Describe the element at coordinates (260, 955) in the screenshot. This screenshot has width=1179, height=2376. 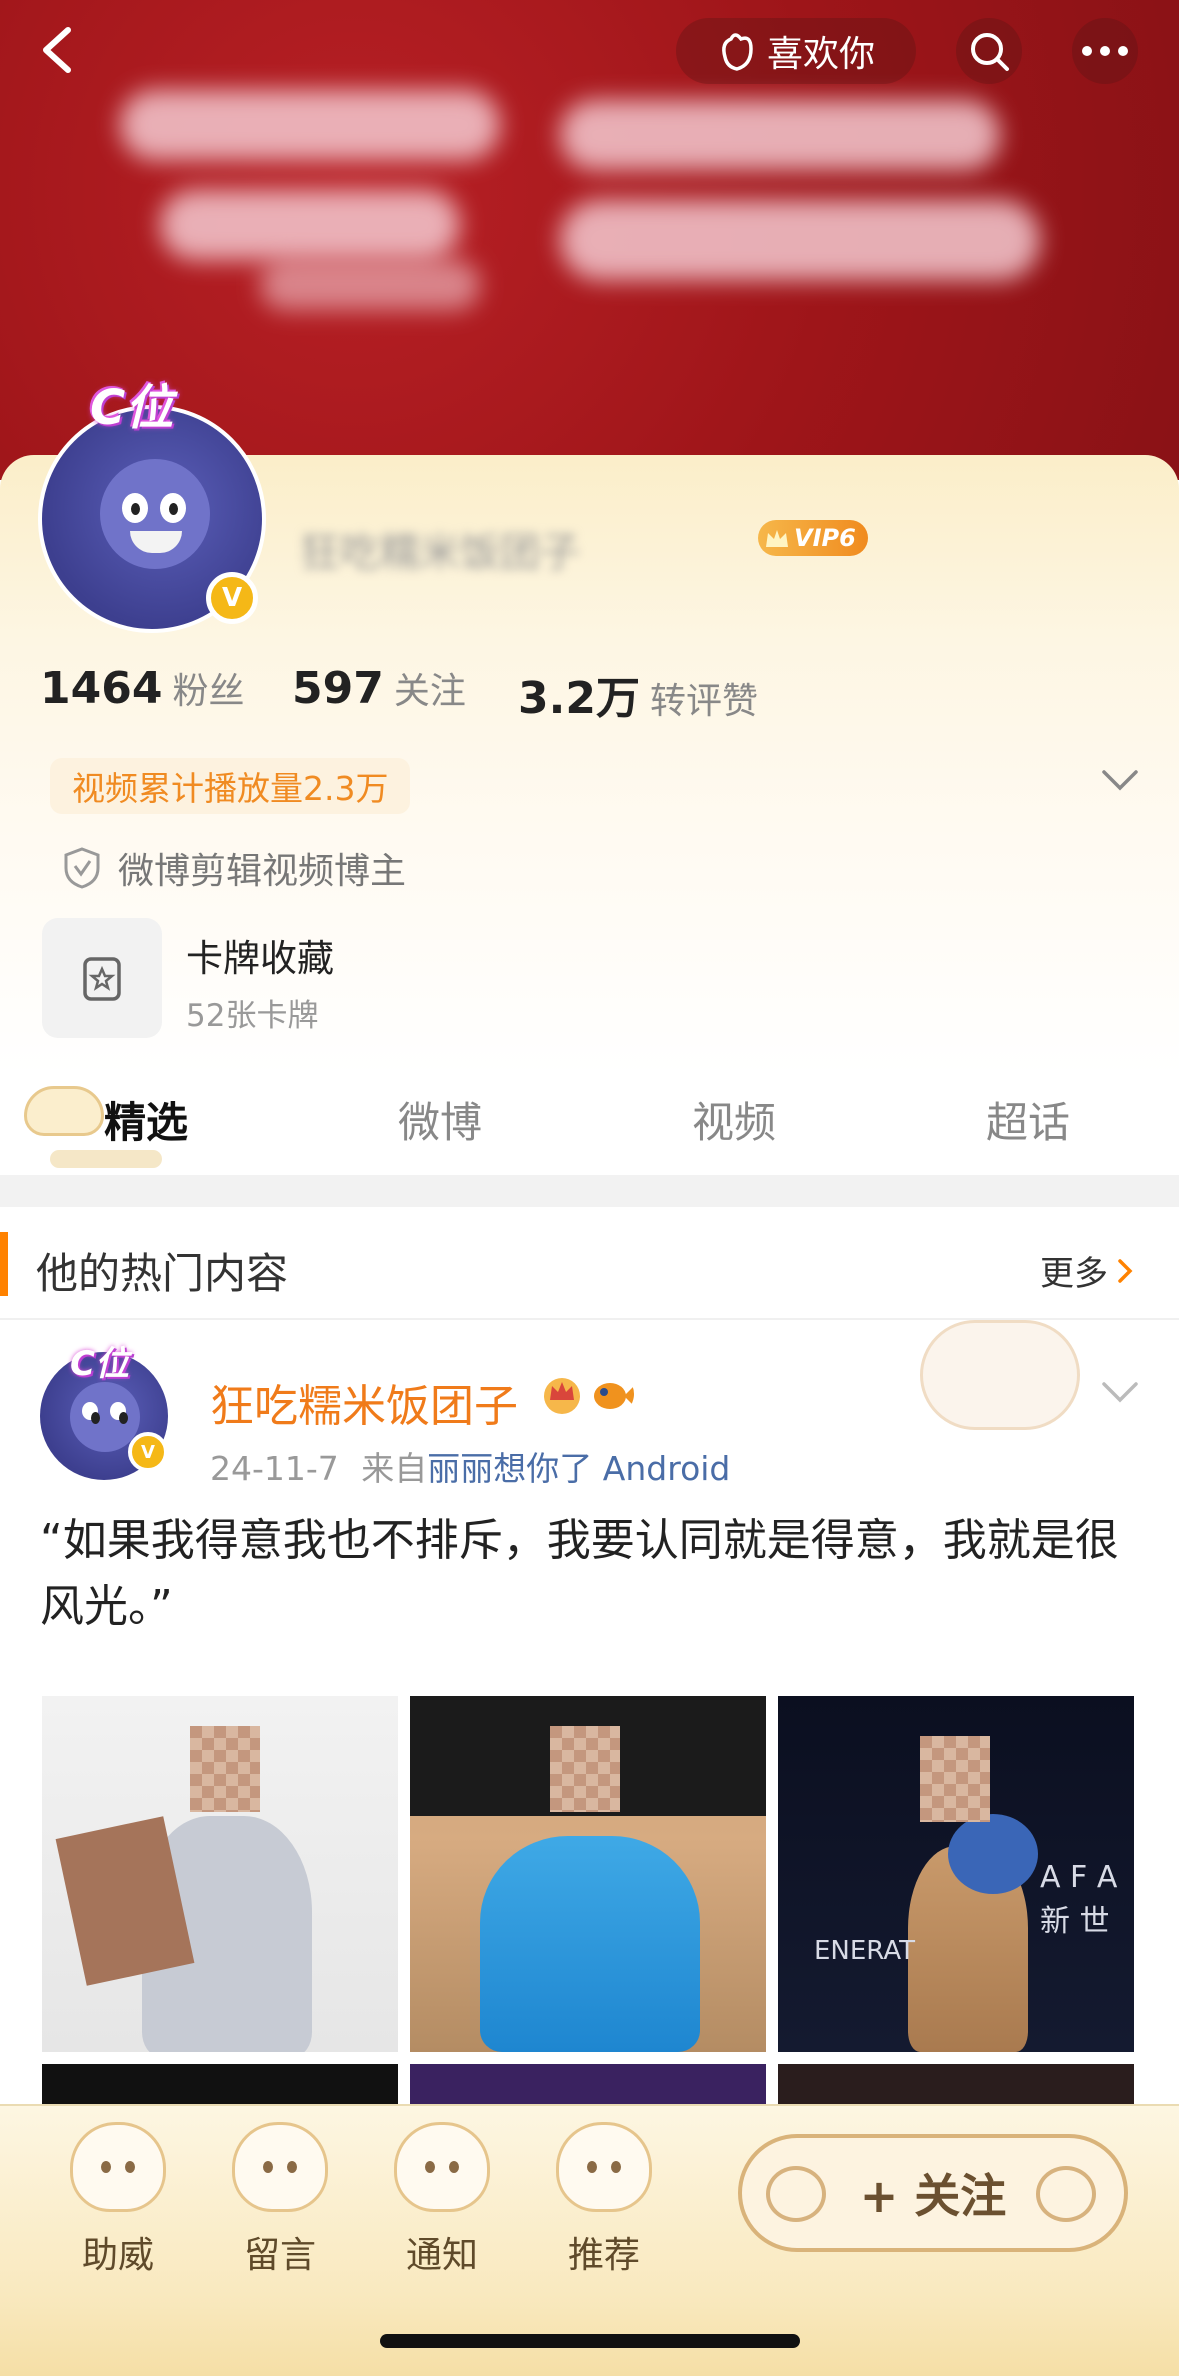
I see `card-collection-title: 卡牌收藏` at that location.